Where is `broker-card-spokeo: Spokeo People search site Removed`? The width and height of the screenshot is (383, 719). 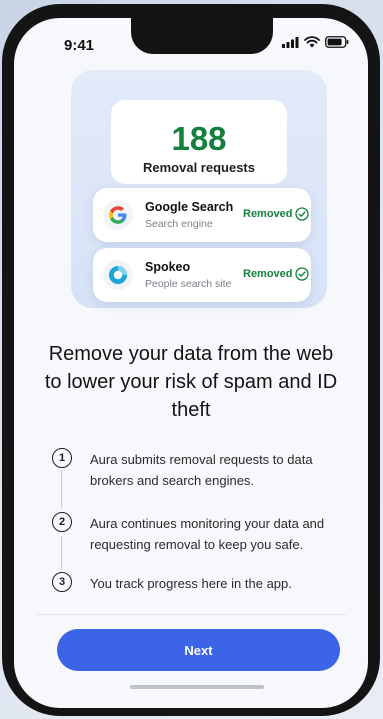 broker-card-spokeo: Spokeo People search site Removed is located at coordinates (202, 275).